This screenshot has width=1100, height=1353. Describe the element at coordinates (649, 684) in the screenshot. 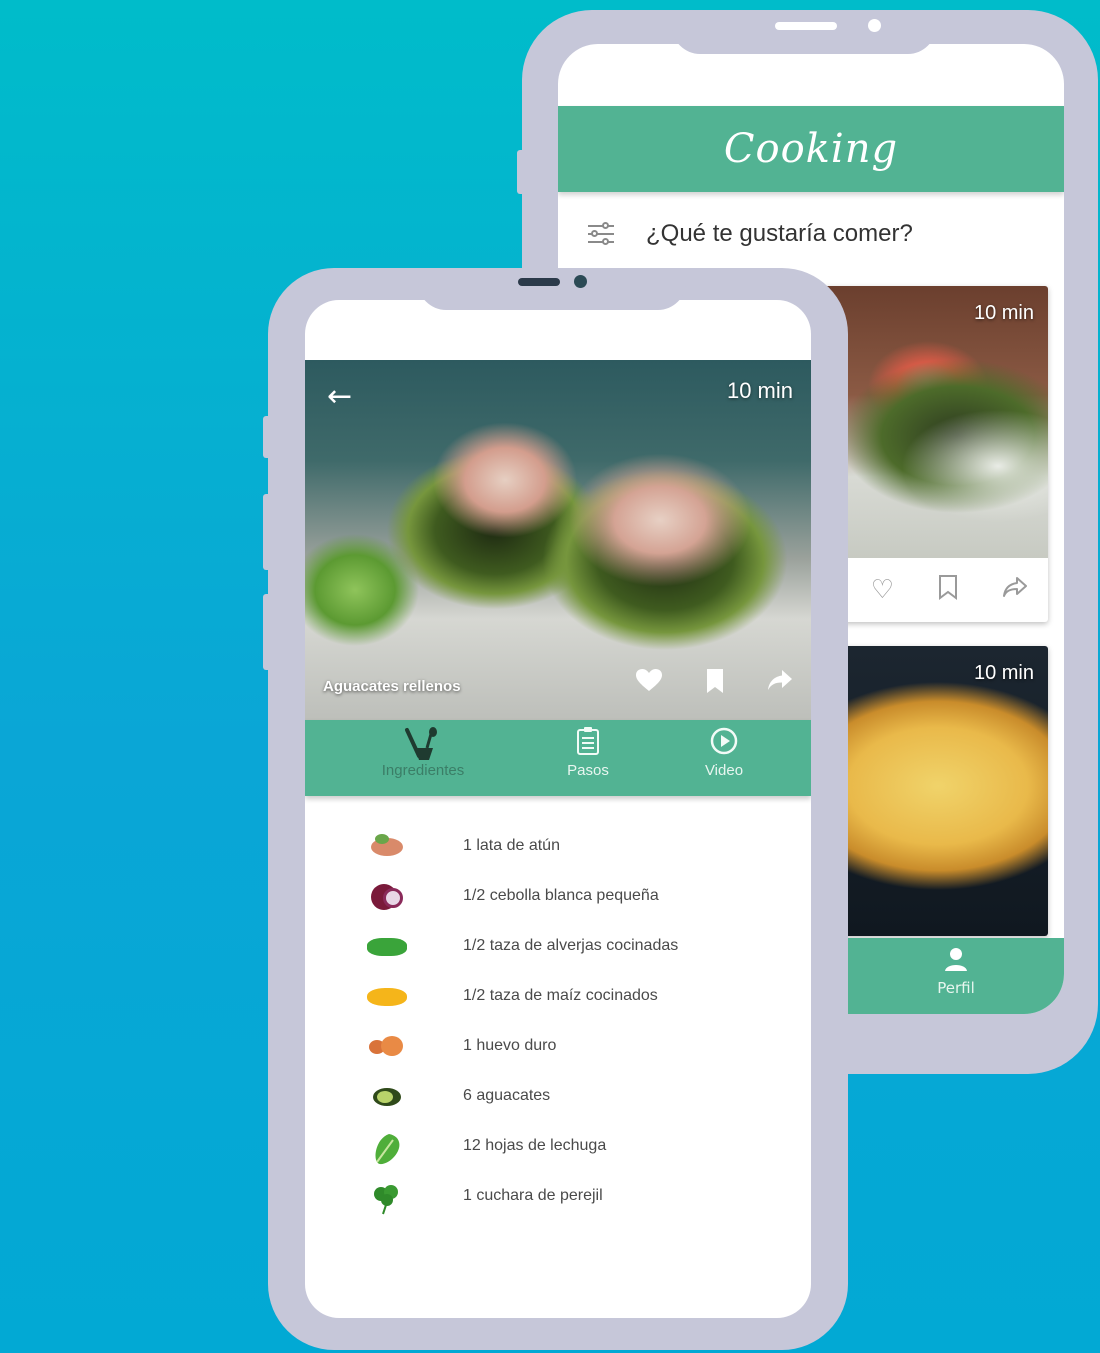

I see `heart-icon` at that location.